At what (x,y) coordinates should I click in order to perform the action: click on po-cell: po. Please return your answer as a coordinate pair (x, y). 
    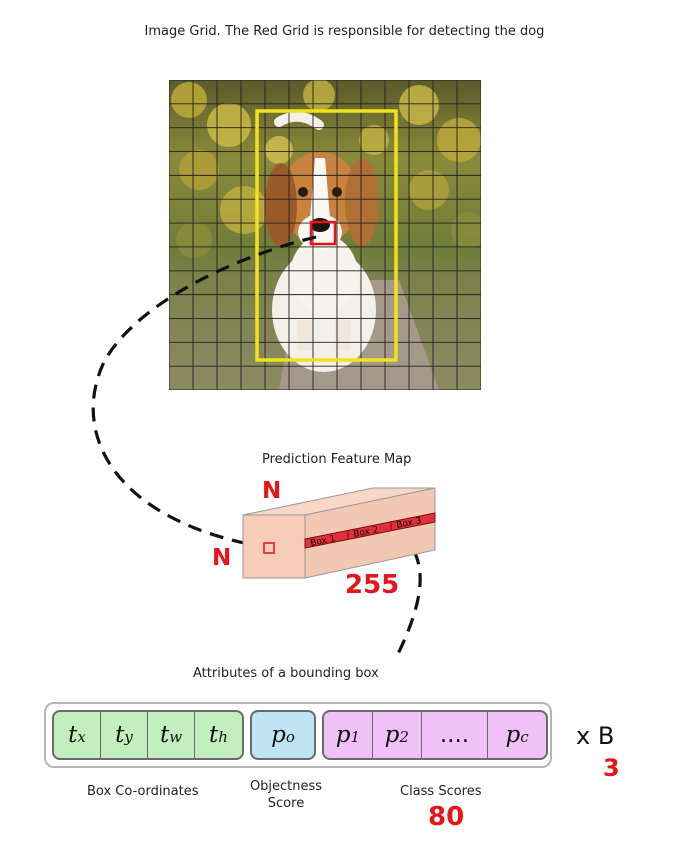
    Looking at the image, I should click on (283, 735).